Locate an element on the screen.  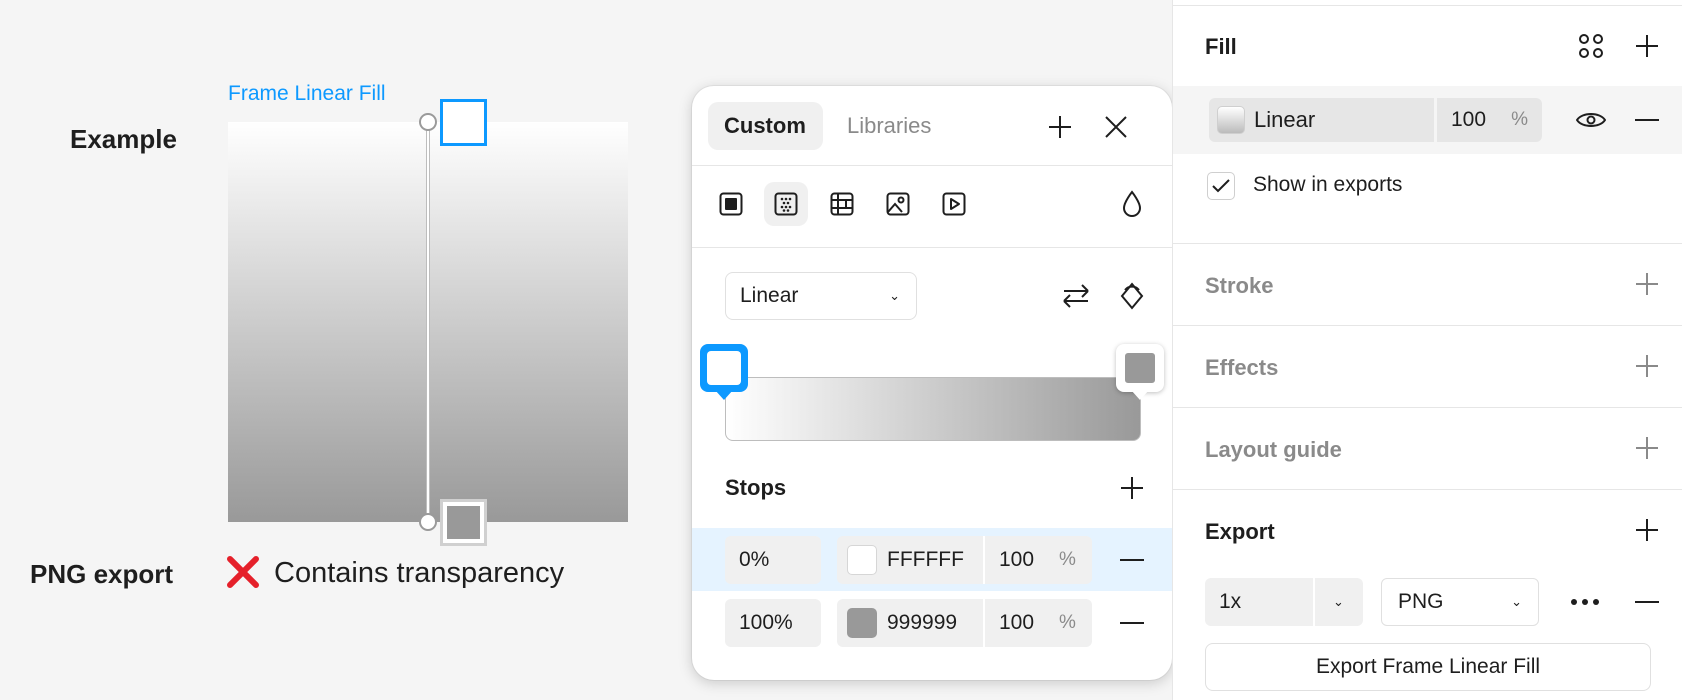
png-export-label: PNG export is located at coordinates (102, 574).